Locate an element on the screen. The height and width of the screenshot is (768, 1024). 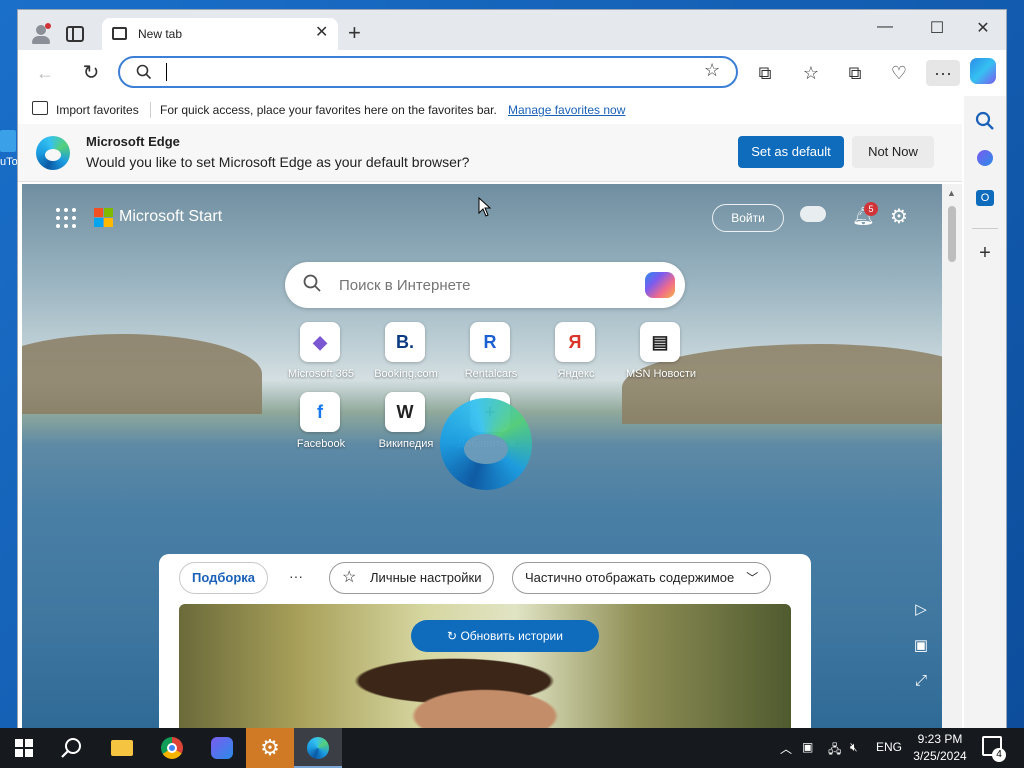
windows-logo-icon is located at coordinates (24, 748).